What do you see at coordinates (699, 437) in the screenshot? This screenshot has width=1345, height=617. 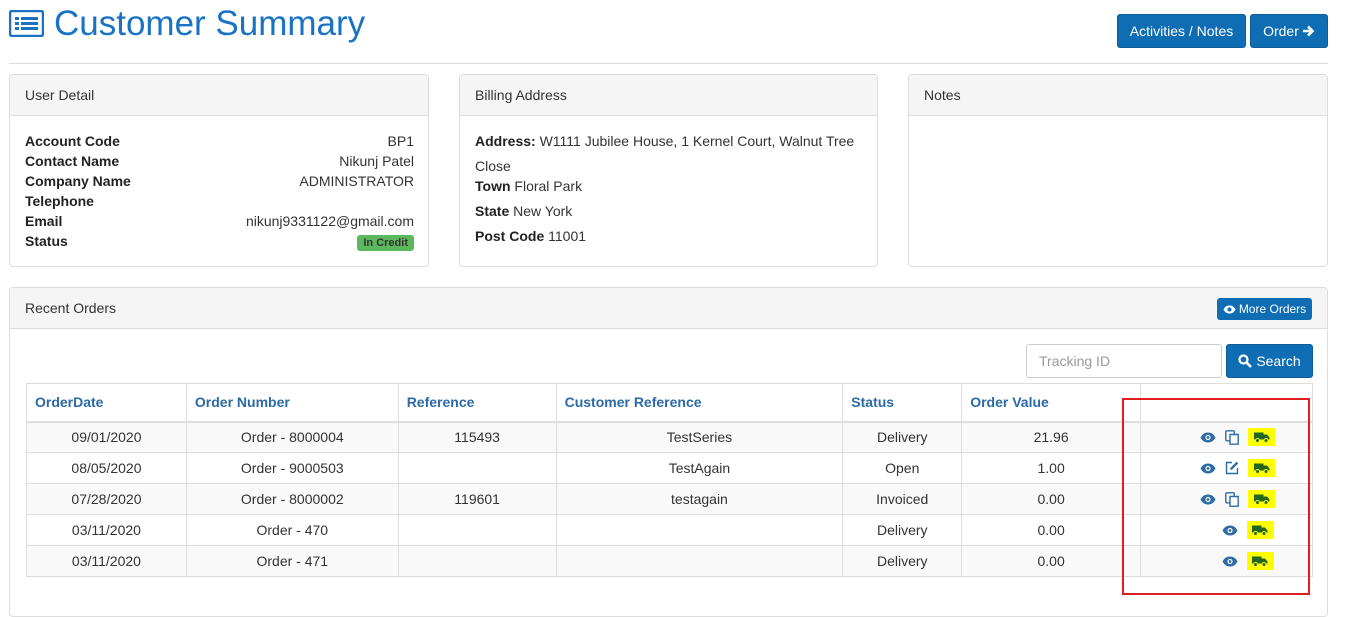 I see `customer-reference-cell: TestSeries` at bounding box center [699, 437].